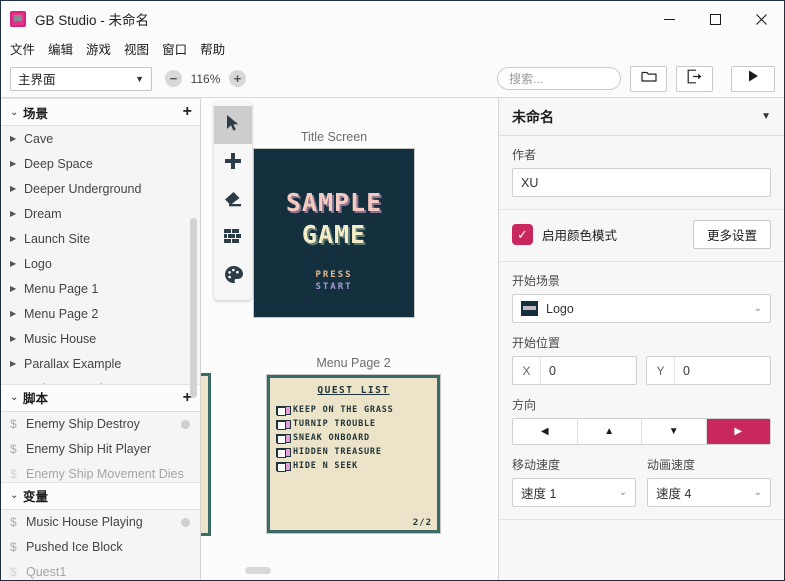 This screenshot has height=581, width=785. I want to click on scene-thumbnail: SAMPLE GAME PRESS START, so click(334, 233).